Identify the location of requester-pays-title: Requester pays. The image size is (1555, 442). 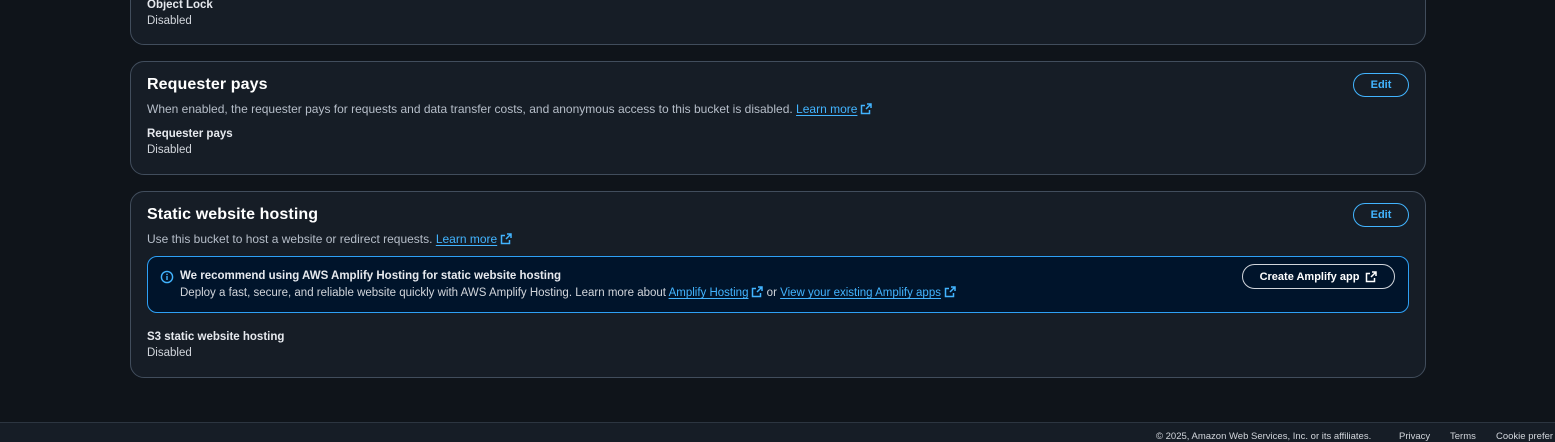
(207, 84).